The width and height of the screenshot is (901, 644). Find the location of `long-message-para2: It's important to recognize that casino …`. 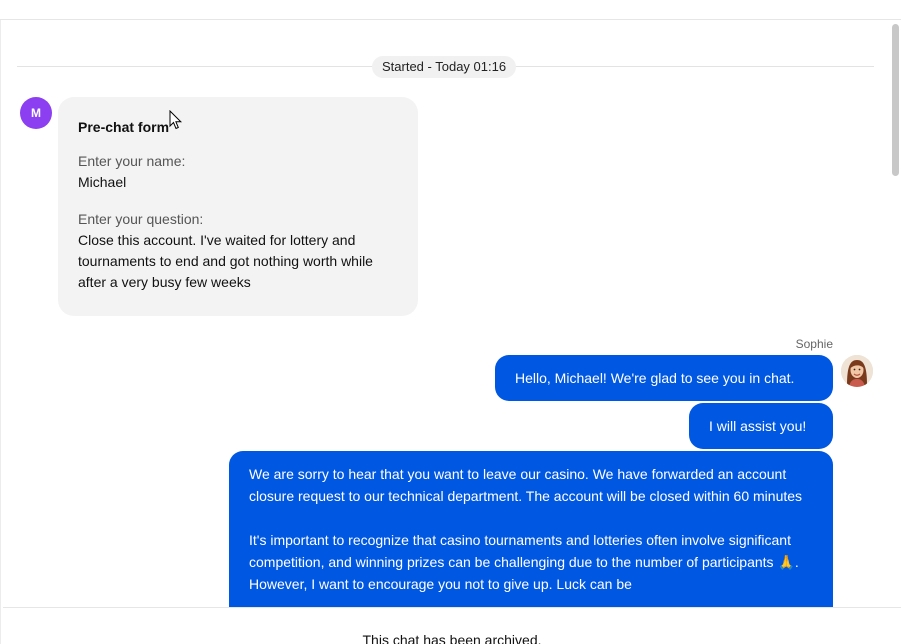

long-message-para2: It's important to recognize that casino … is located at coordinates (524, 562).